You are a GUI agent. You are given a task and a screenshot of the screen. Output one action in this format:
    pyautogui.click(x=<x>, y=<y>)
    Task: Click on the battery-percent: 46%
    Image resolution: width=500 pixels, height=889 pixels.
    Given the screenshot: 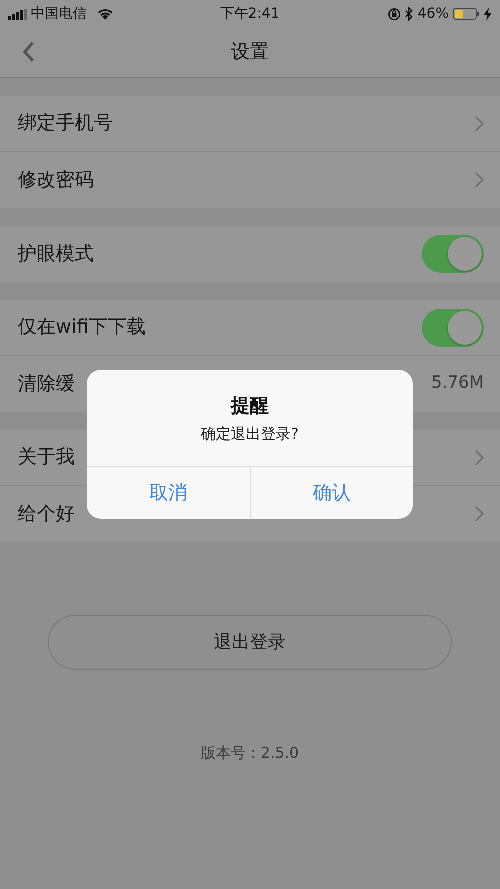 What is the action you would take?
    pyautogui.click(x=434, y=14)
    